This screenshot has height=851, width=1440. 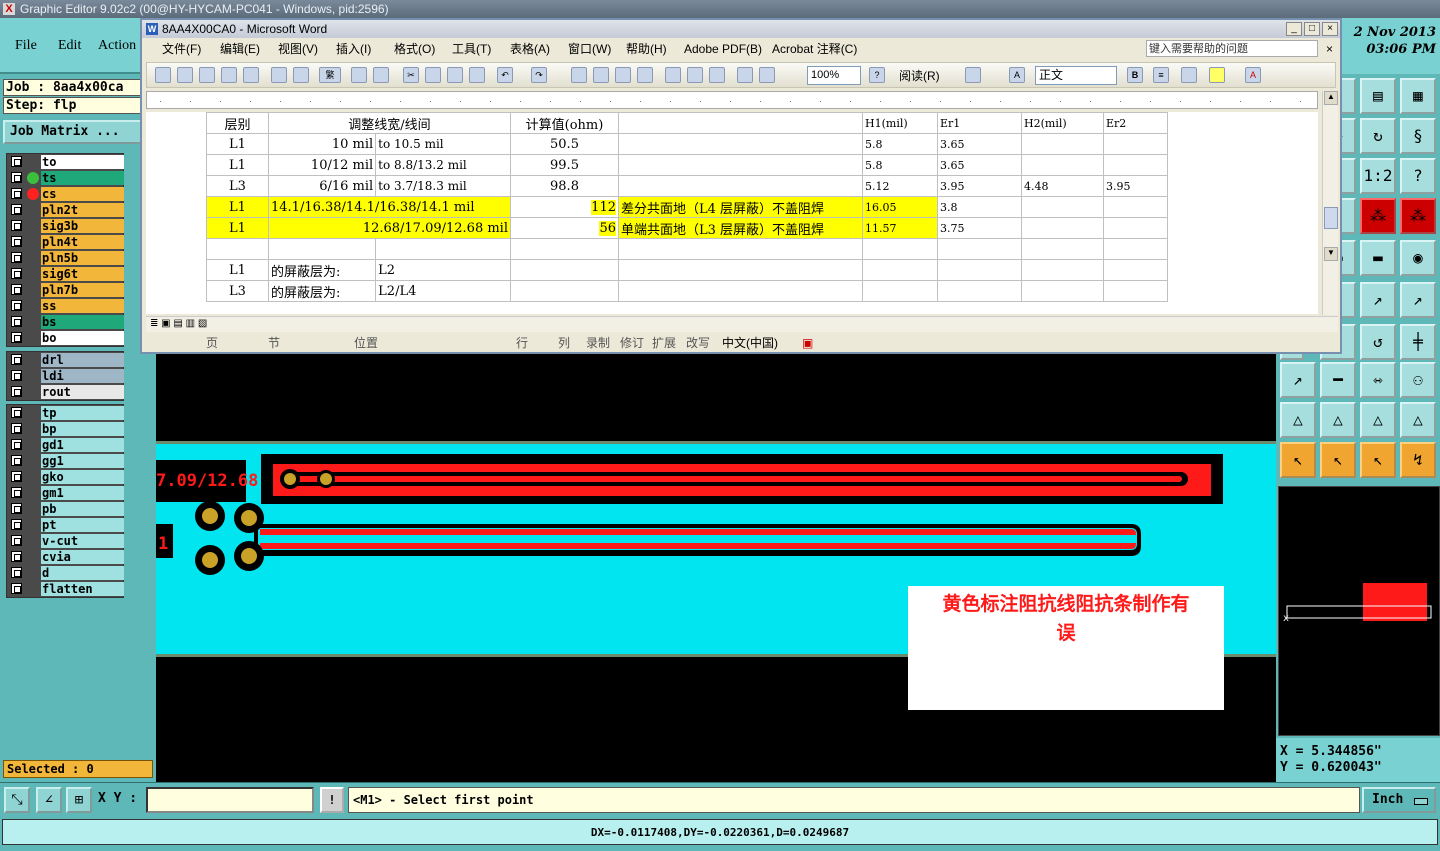 What do you see at coordinates (1378, 96) in the screenshot?
I see `layout-icon: ▤` at bounding box center [1378, 96].